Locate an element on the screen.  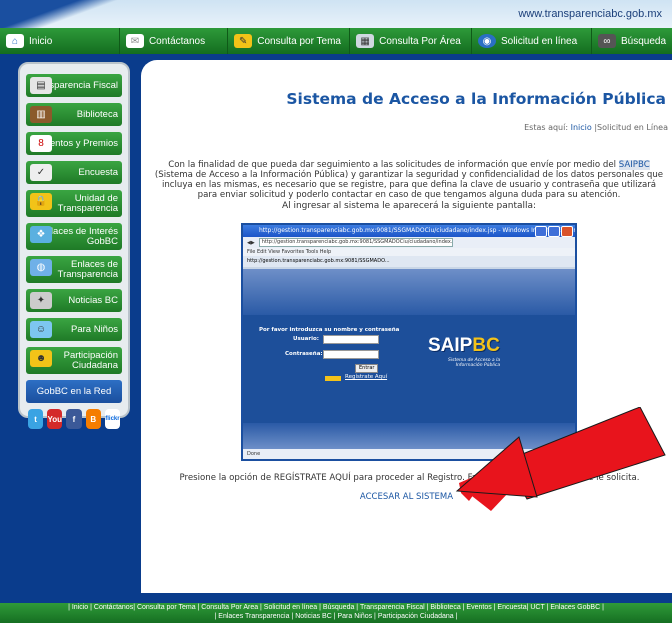
globe-link-icon: ◍ is located at coordinates (41, 267).